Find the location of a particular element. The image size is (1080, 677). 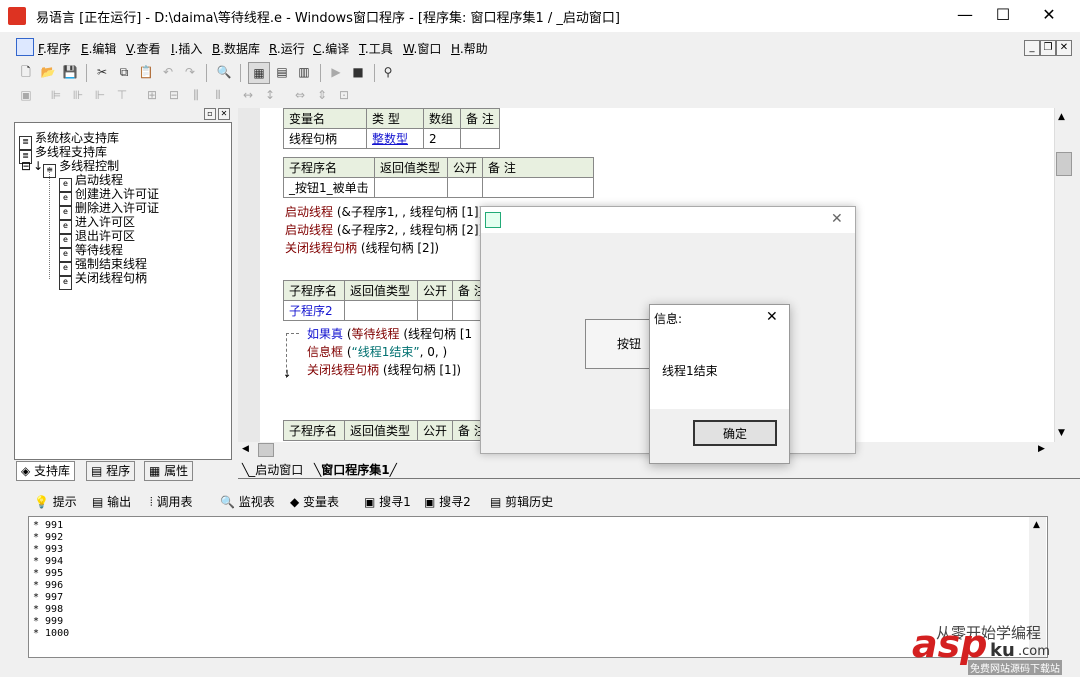

align-right-icon: ⊩ is located at coordinates (100, 95).